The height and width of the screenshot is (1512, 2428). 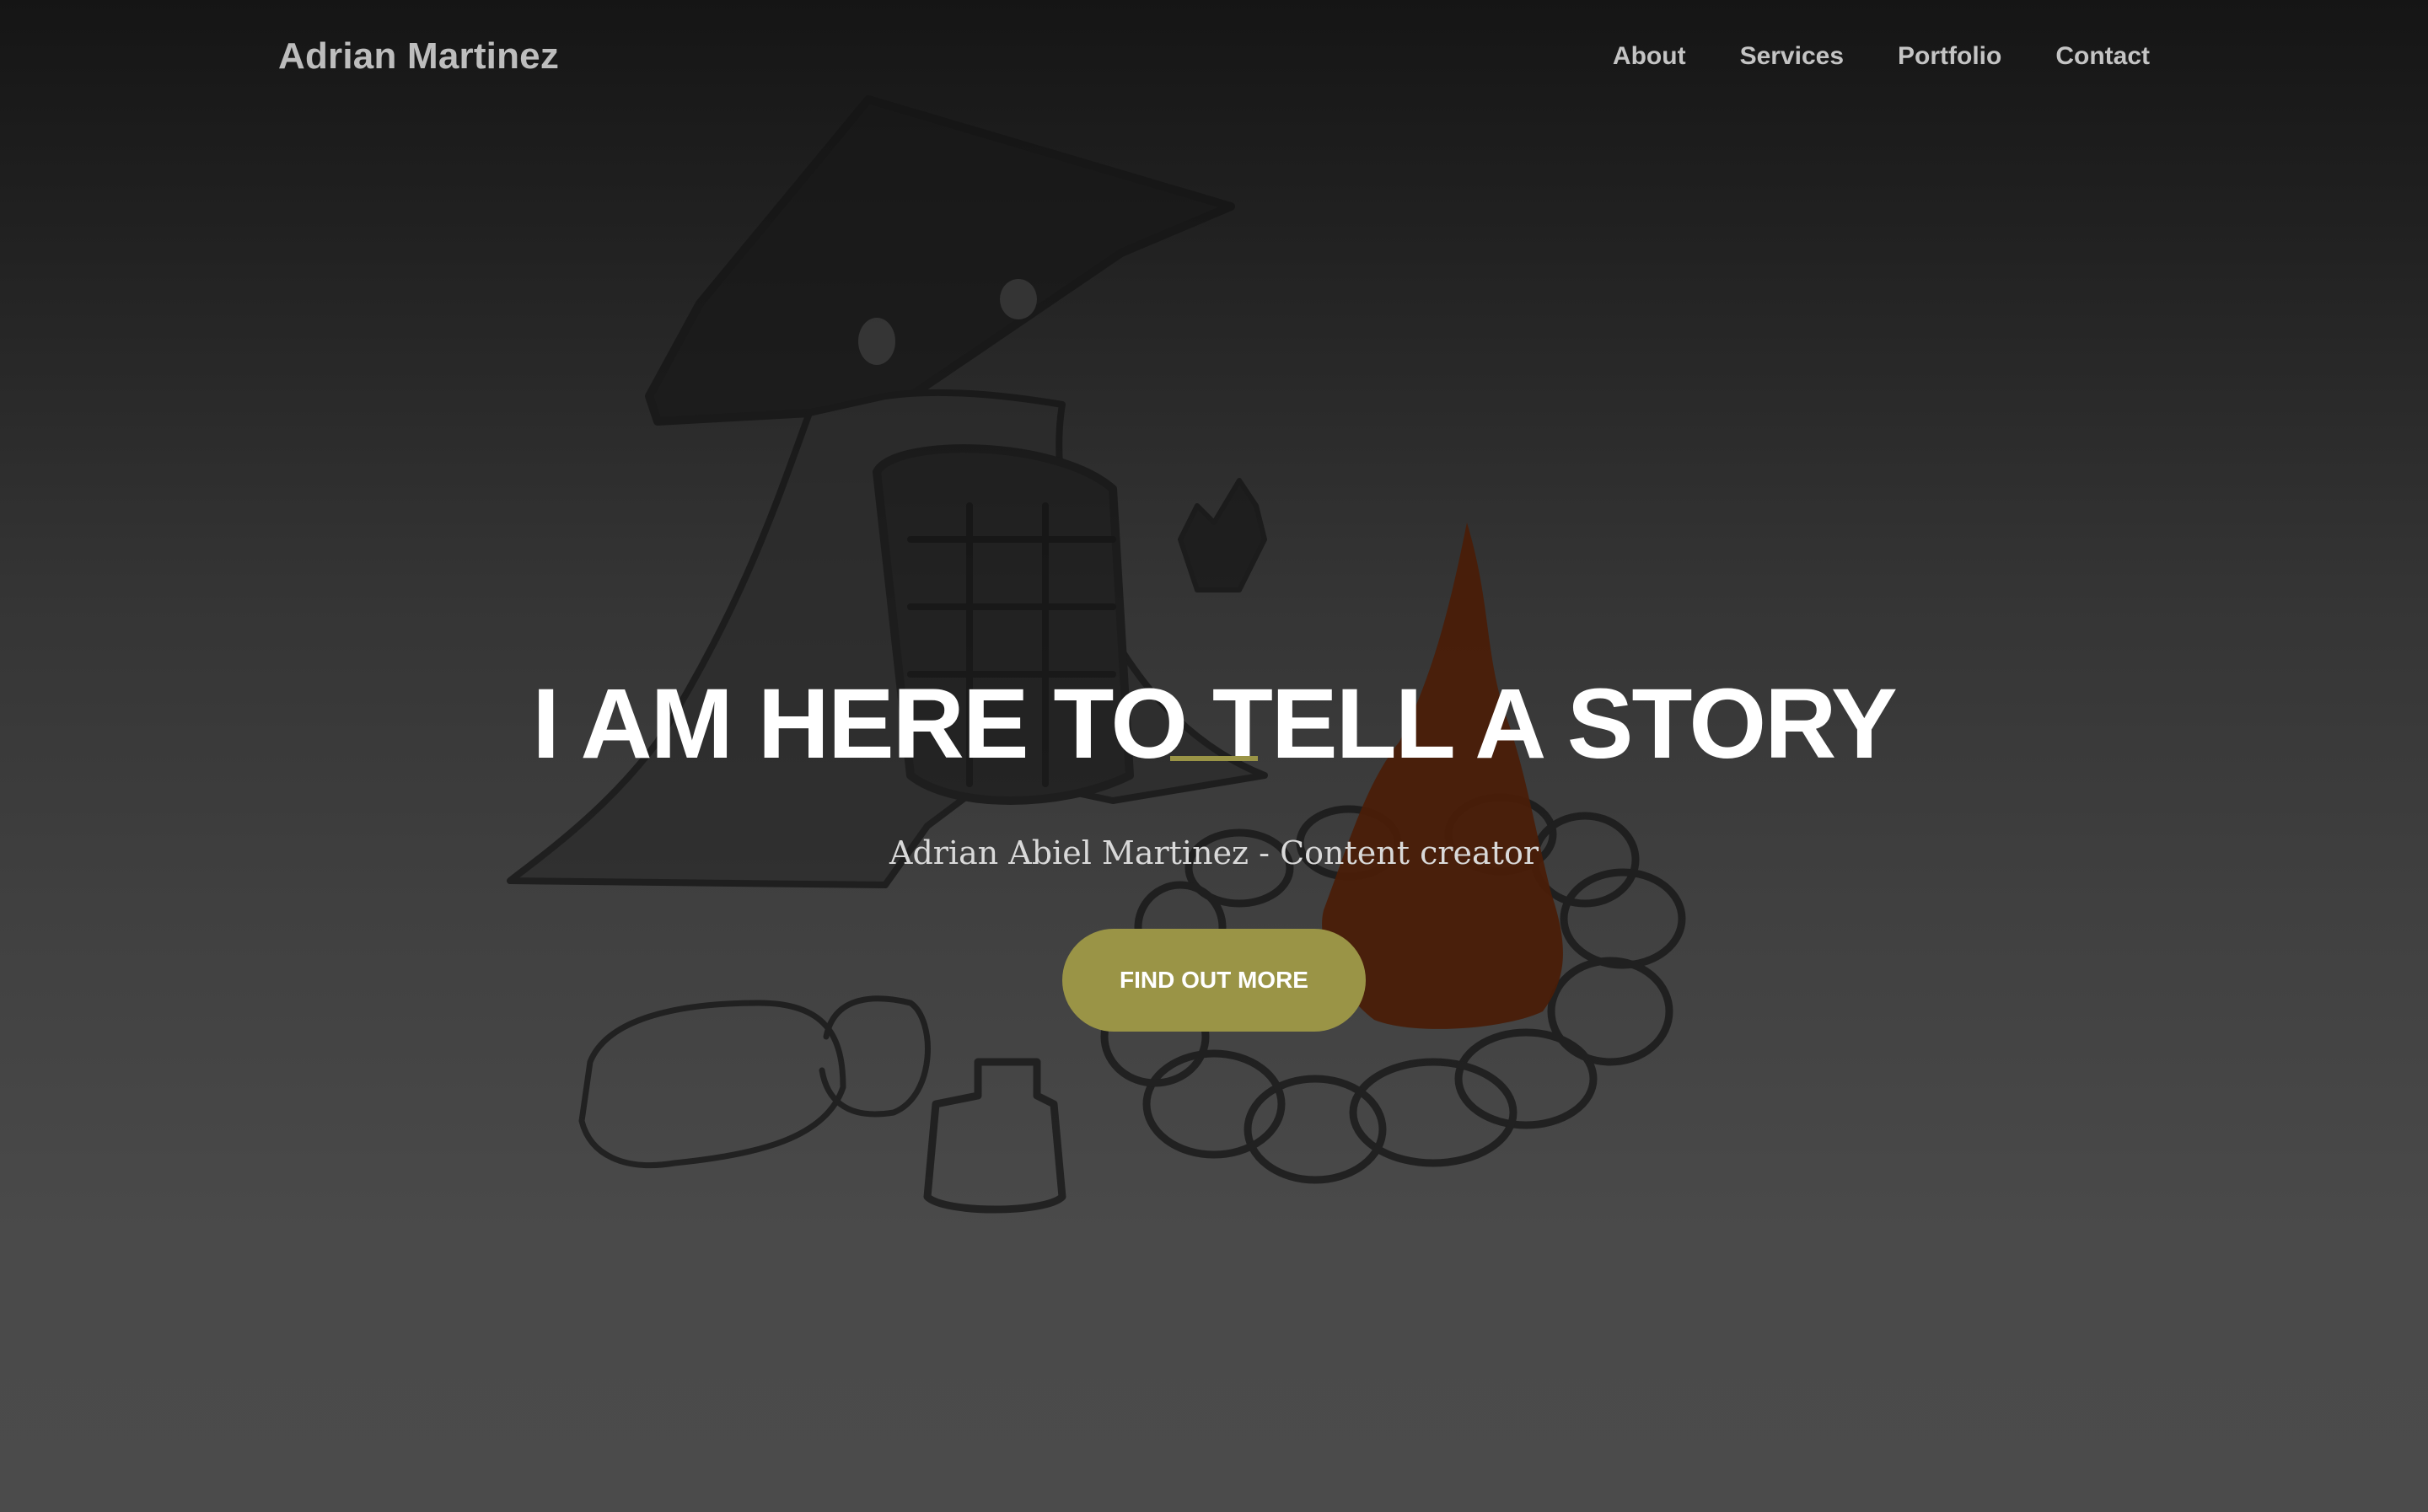 I want to click on nav-link-portfolio: Portfolio, so click(x=1949, y=57).